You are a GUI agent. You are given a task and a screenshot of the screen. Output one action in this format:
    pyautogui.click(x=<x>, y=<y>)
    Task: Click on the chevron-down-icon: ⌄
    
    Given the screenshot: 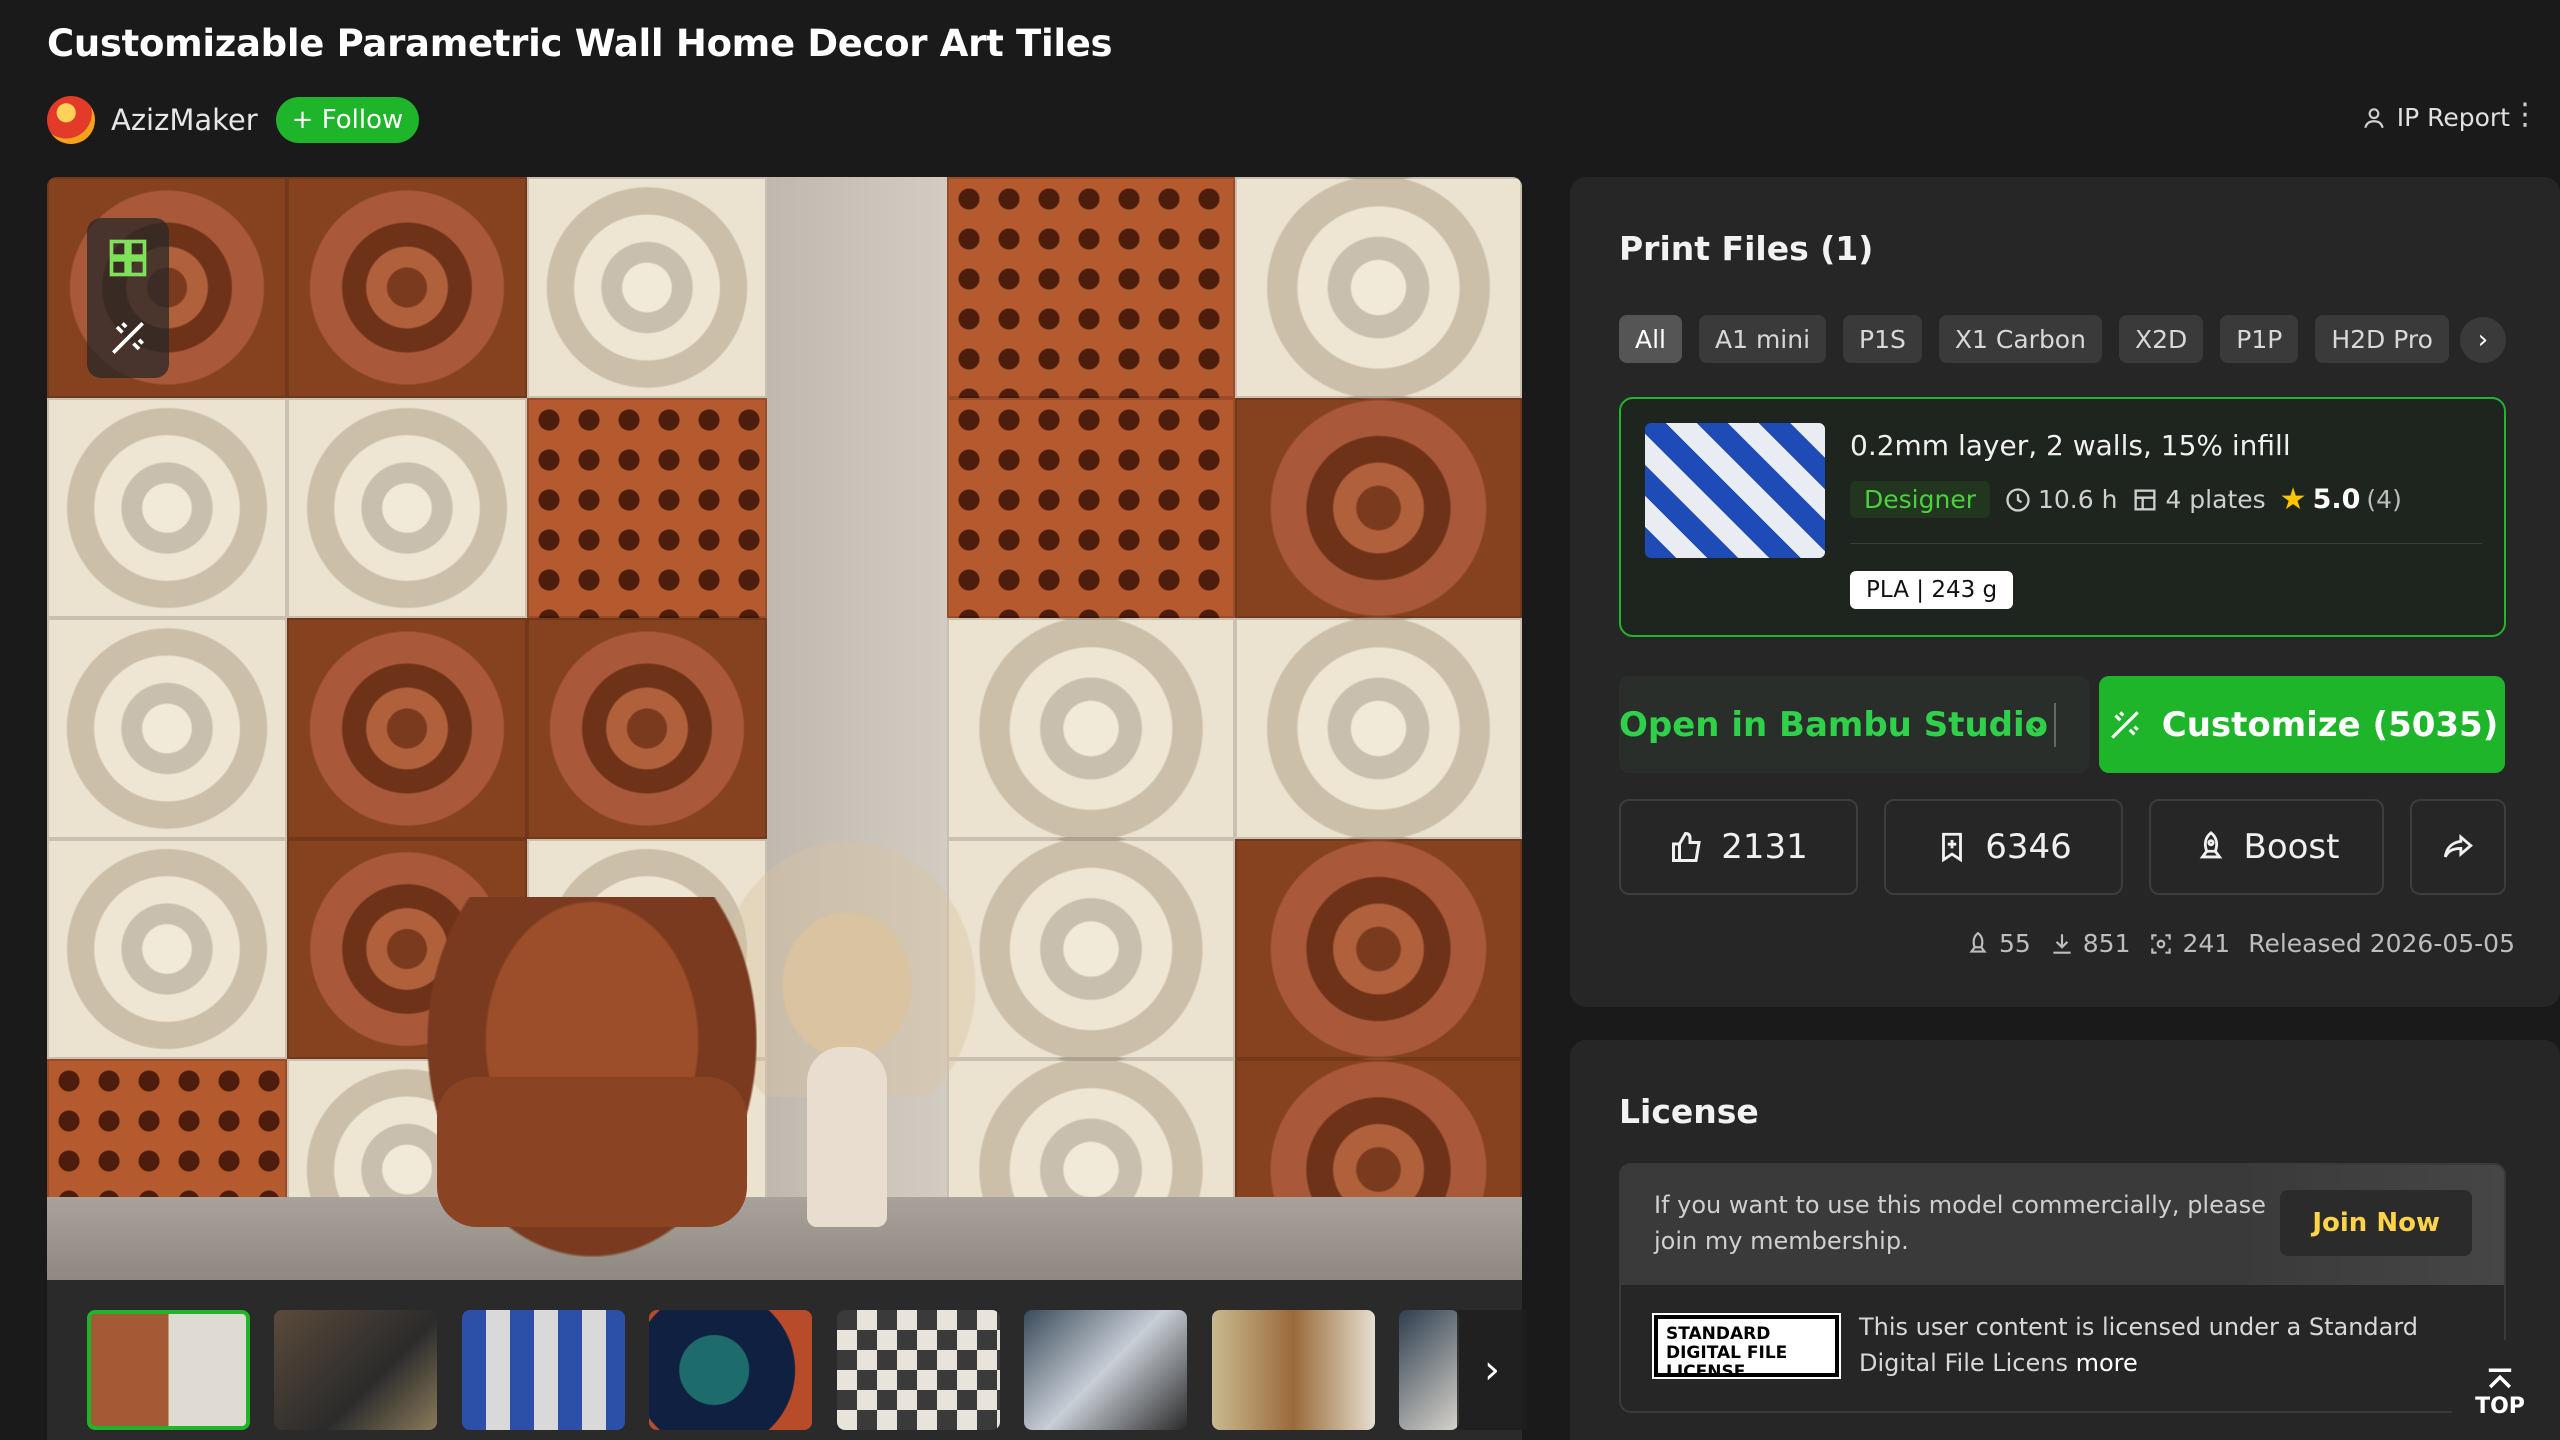 What is the action you would take?
    pyautogui.click(x=2037, y=722)
    